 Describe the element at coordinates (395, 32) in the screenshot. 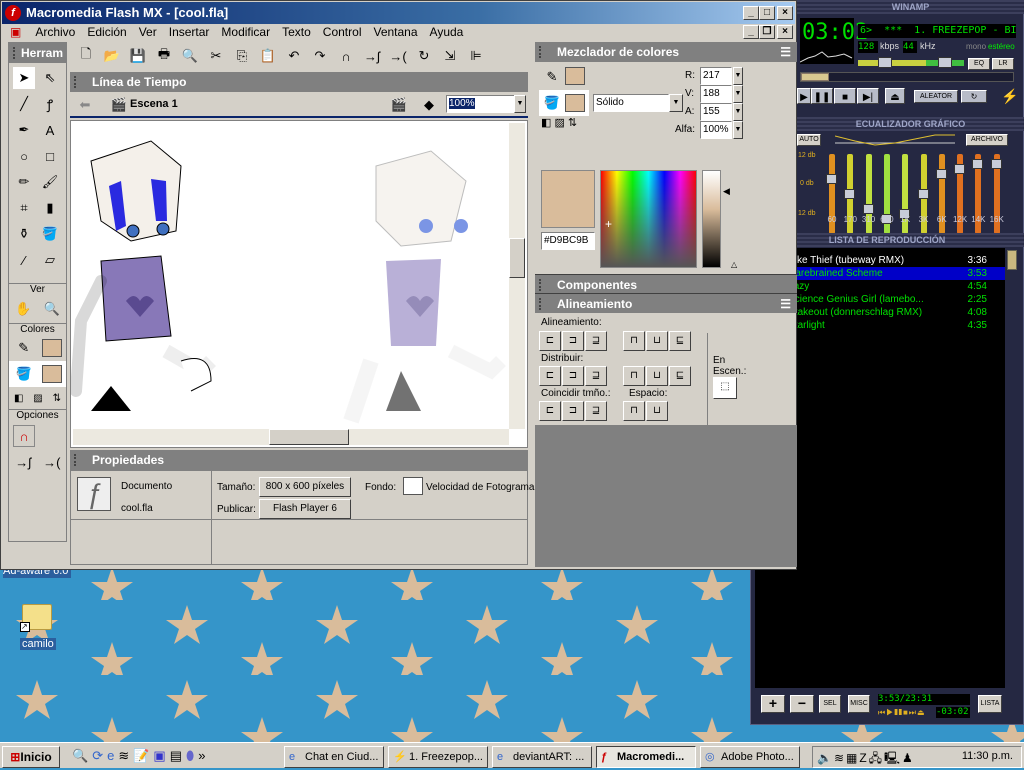

I see `menu-ventana: Ventana` at that location.